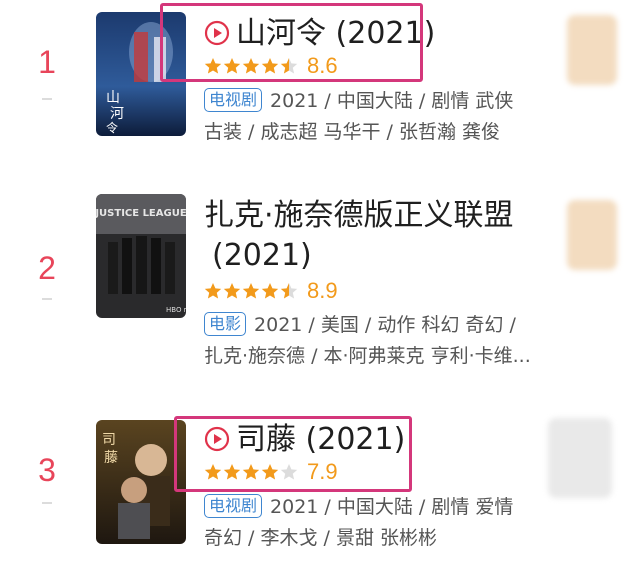 Image resolution: width=641 pixels, height=582 pixels. I want to click on meta-line-2: 奇幻 / 李木戈 / 景甜 张彬彬, so click(321, 538).